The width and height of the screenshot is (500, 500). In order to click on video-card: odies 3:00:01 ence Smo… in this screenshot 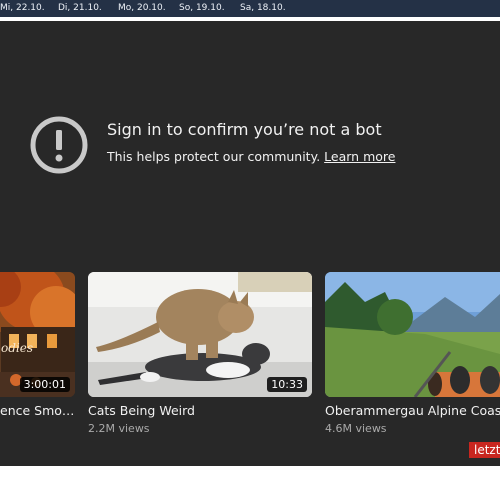, I will do `click(37, 345)`.